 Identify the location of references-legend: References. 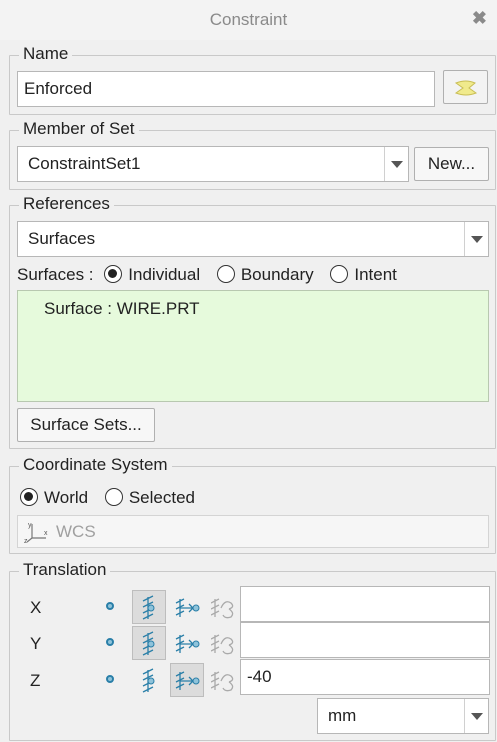
(66, 204).